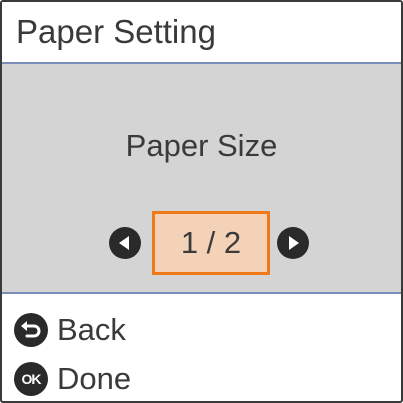  I want to click on back-button: Back, so click(70, 330).